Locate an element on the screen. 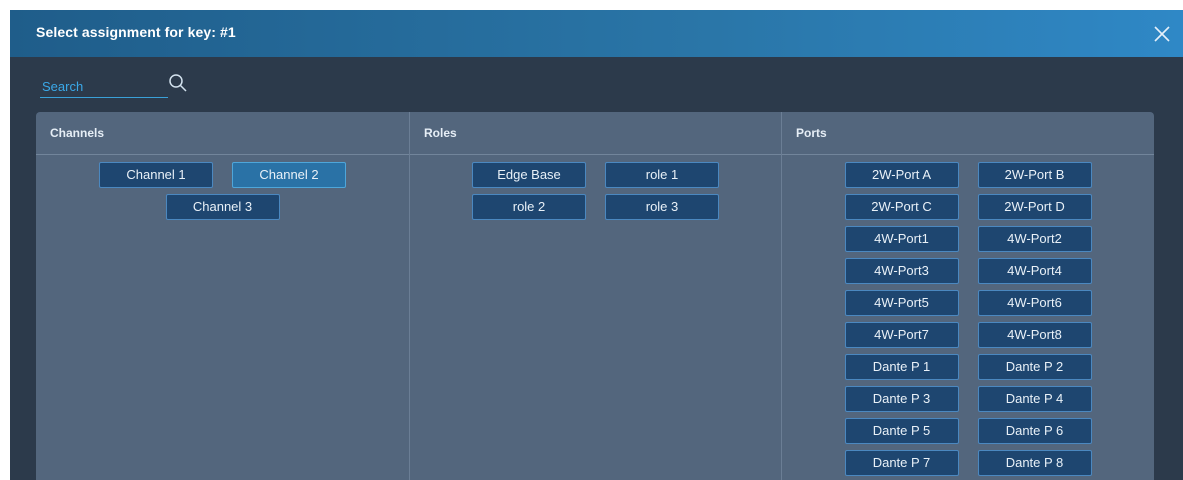 Image resolution: width=1183 pixels, height=480 pixels. port-chip: Dante P 5 is located at coordinates (901, 431).